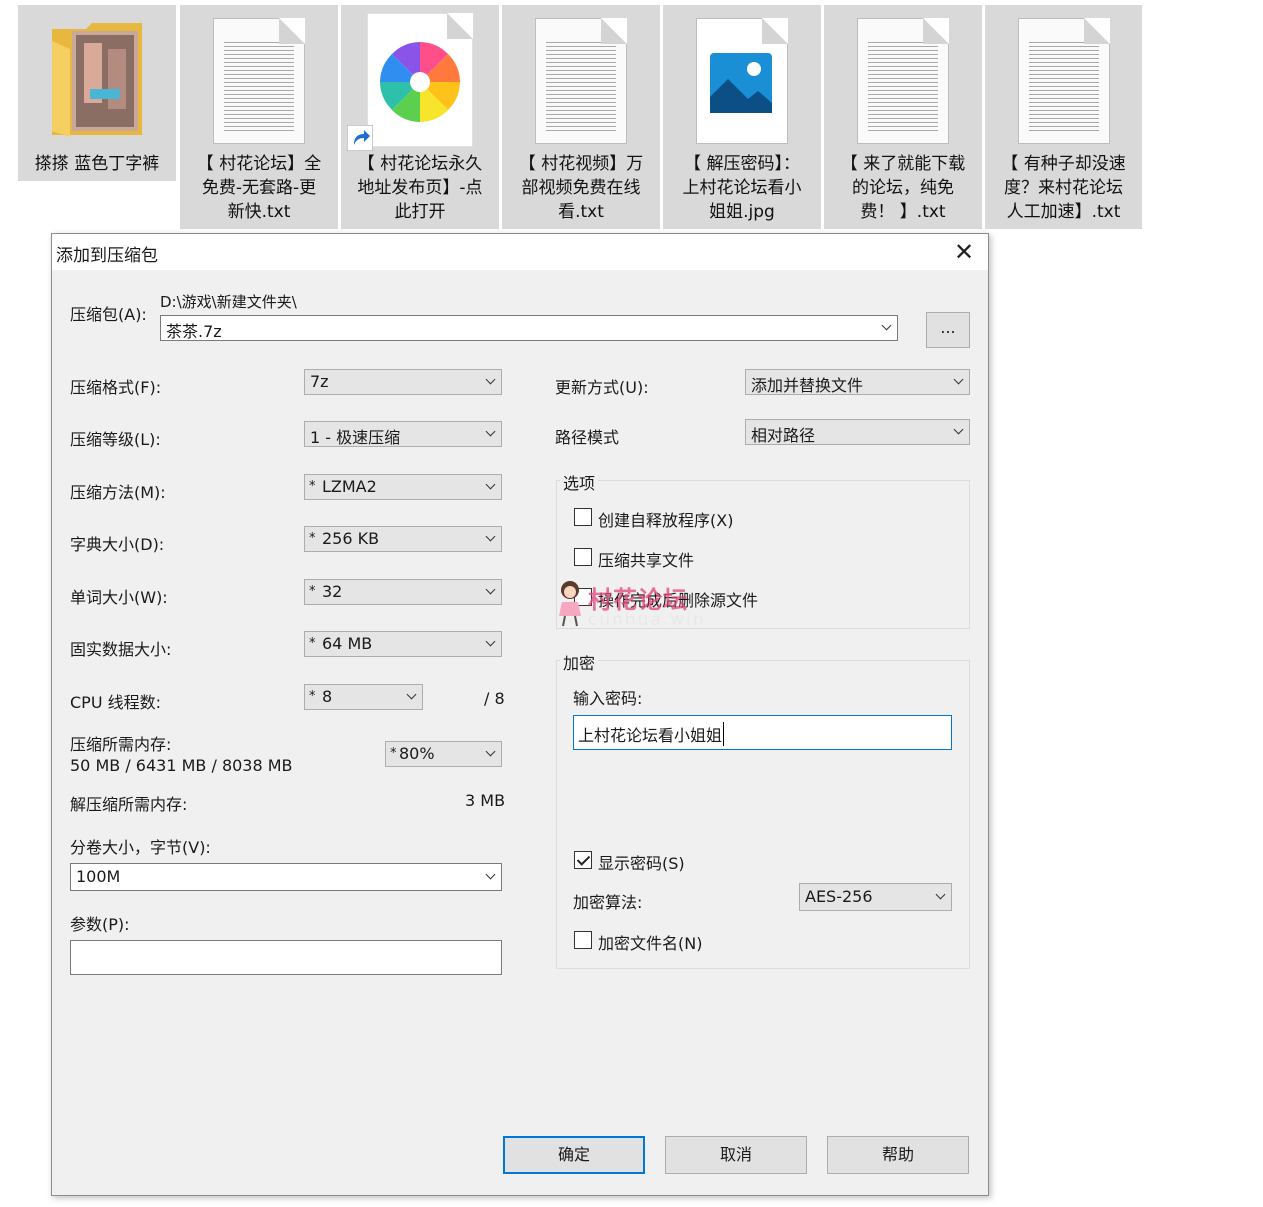 This screenshot has width=1263, height=1207. Describe the element at coordinates (443, 754) in the screenshot. I see `memory-percent-select: * 80%` at that location.